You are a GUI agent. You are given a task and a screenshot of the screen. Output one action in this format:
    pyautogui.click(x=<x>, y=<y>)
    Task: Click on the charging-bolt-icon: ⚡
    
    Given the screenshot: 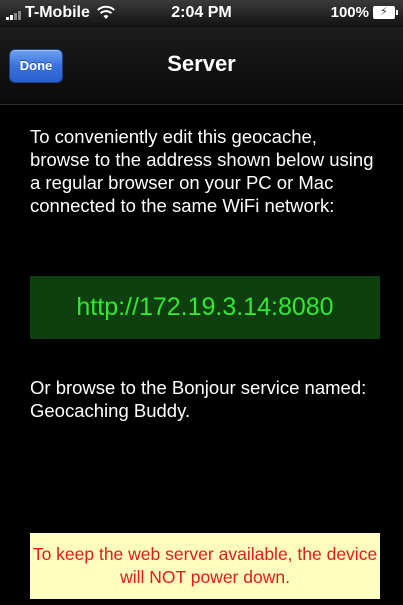 What is the action you would take?
    pyautogui.click(x=384, y=12)
    